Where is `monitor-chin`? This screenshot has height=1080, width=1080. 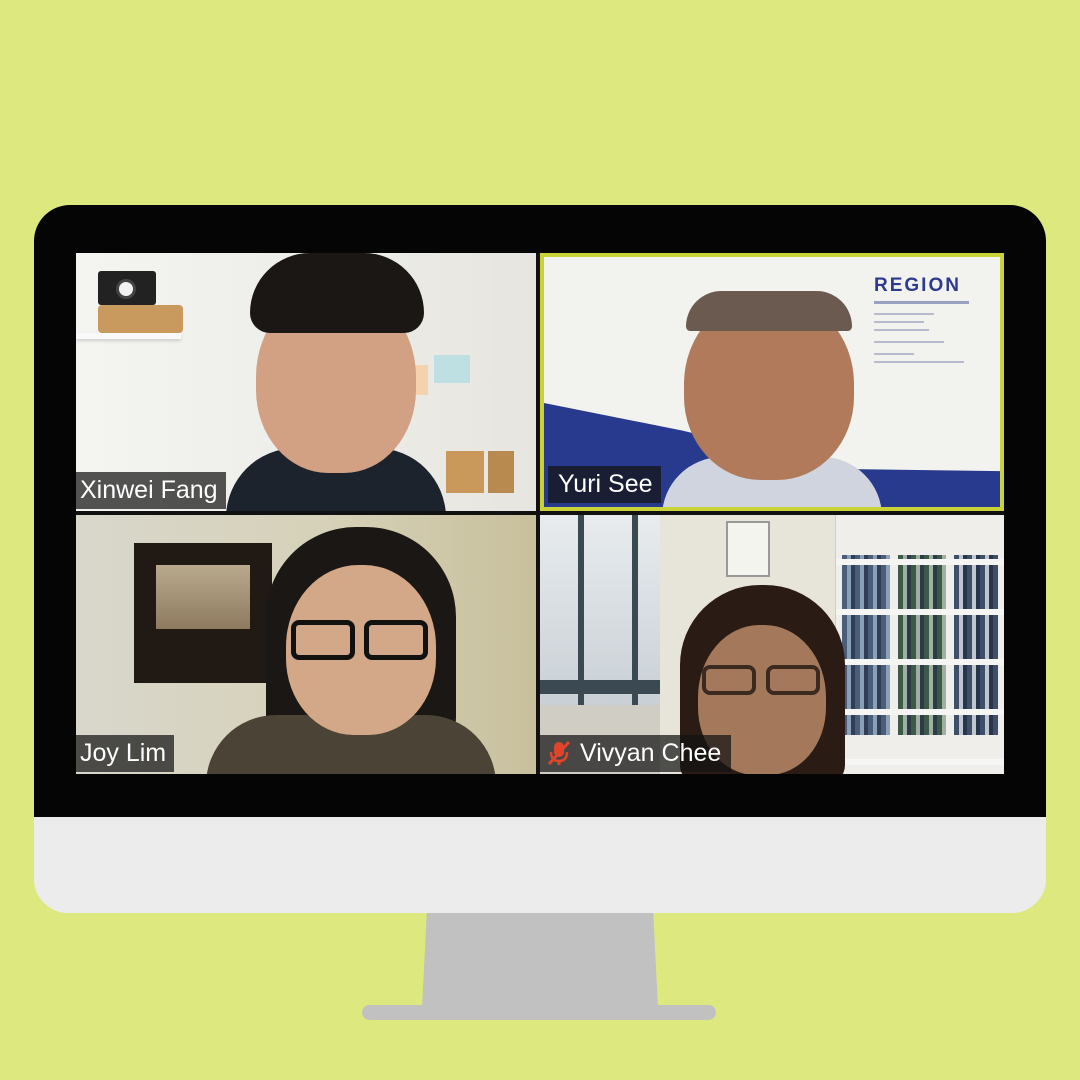 monitor-chin is located at coordinates (540, 865).